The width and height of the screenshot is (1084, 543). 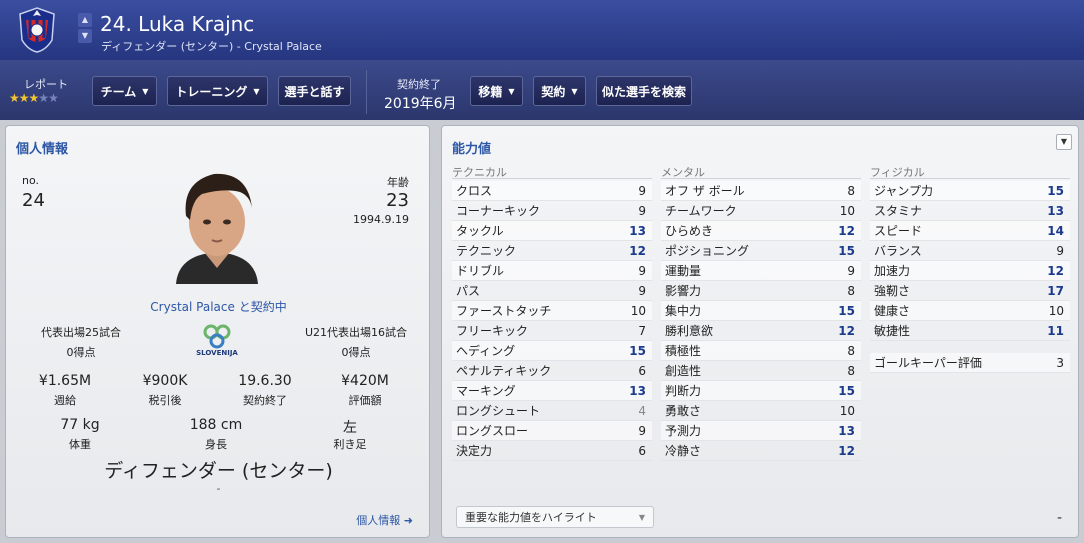 I want to click on attribute-value: 8, so click(x=851, y=370).